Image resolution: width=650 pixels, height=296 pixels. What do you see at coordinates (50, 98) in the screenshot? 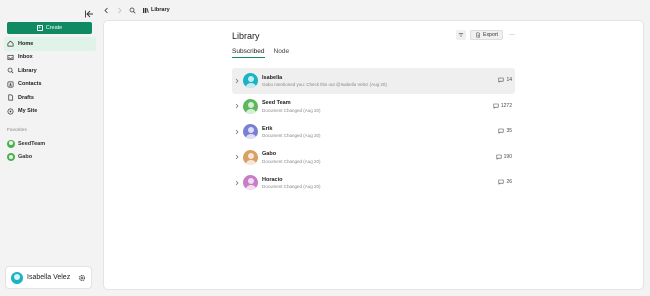
I see `sidebar-item-drafts: Drafts` at bounding box center [50, 98].